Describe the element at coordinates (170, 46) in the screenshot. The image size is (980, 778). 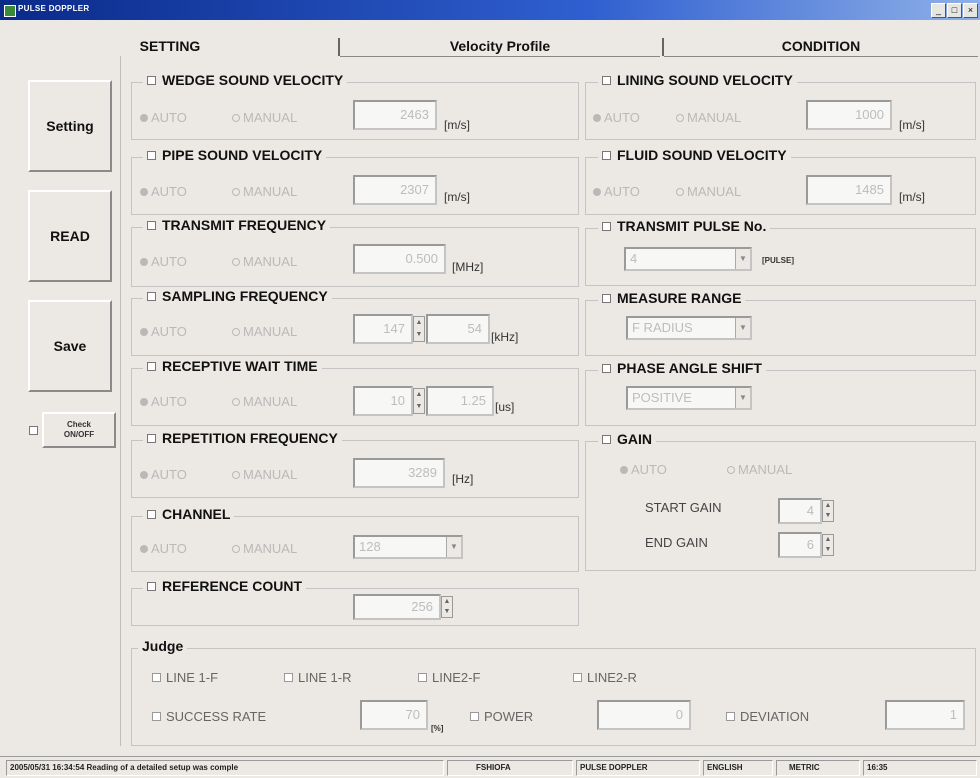
I see `tab-setting: SETTING` at that location.